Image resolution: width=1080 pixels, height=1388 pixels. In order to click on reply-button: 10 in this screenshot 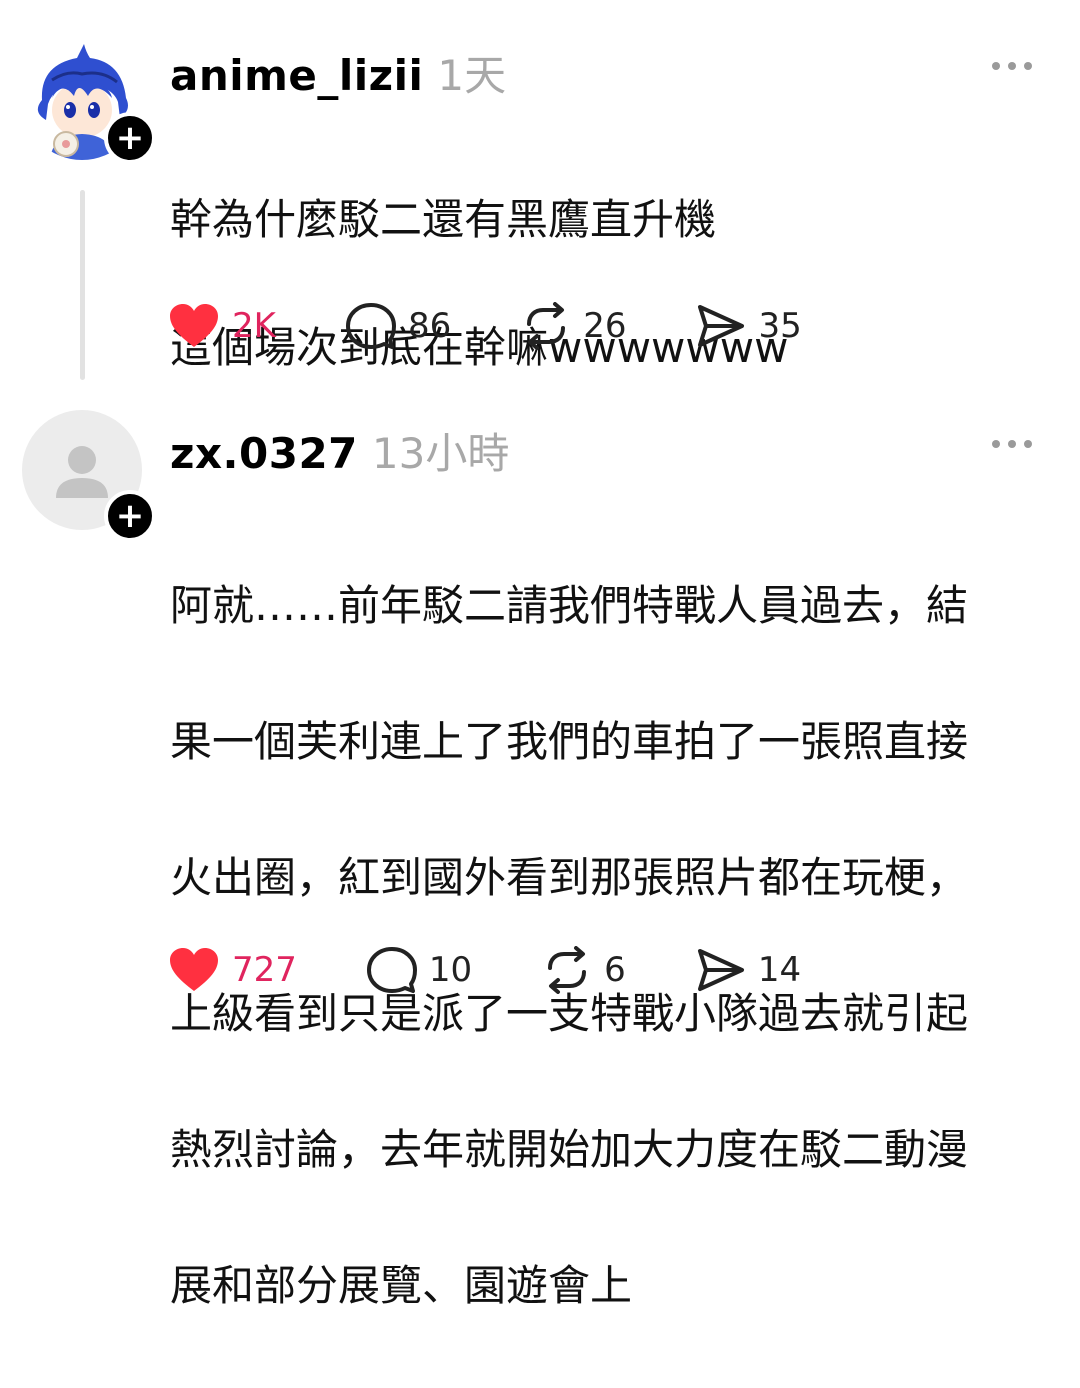, I will do `click(419, 970)`.